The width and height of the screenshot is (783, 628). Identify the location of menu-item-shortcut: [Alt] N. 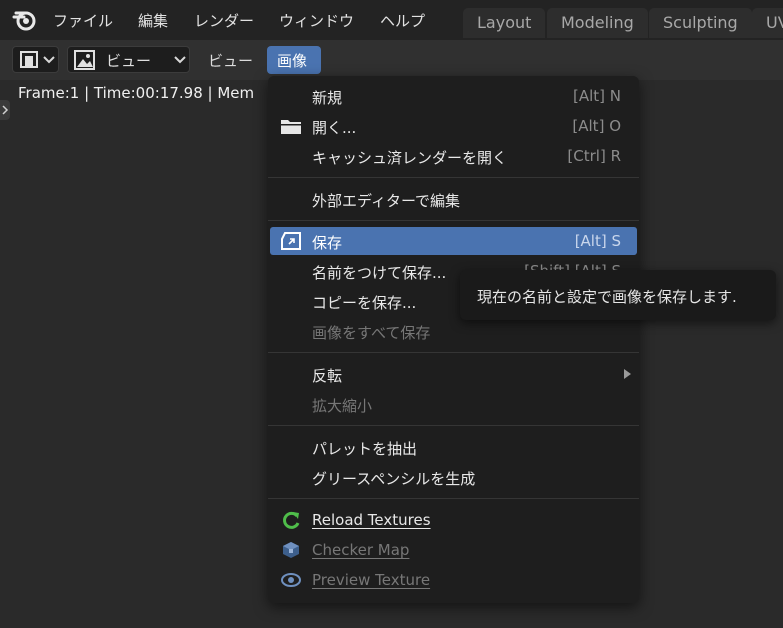
(596, 96).